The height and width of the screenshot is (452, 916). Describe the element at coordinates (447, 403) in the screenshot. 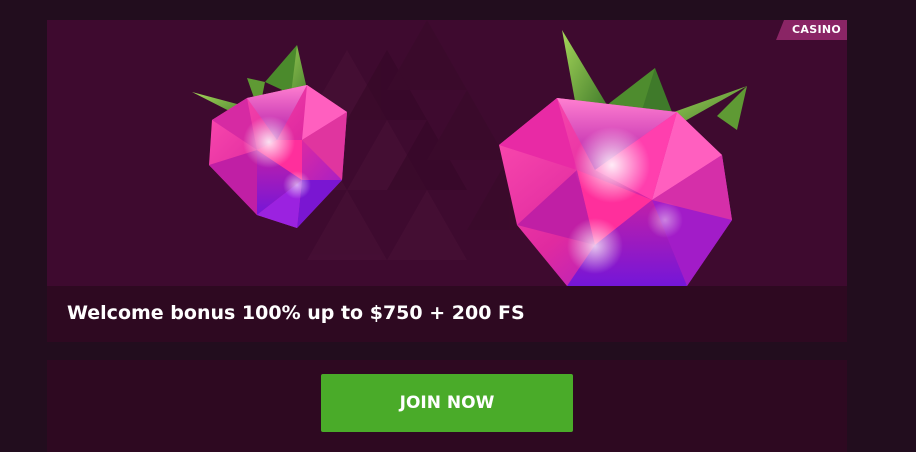

I see `join-now-button: JOIN NOW` at that location.